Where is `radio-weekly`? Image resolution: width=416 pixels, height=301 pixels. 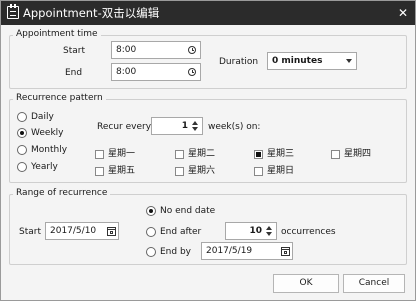 radio-weekly is located at coordinates (22, 133).